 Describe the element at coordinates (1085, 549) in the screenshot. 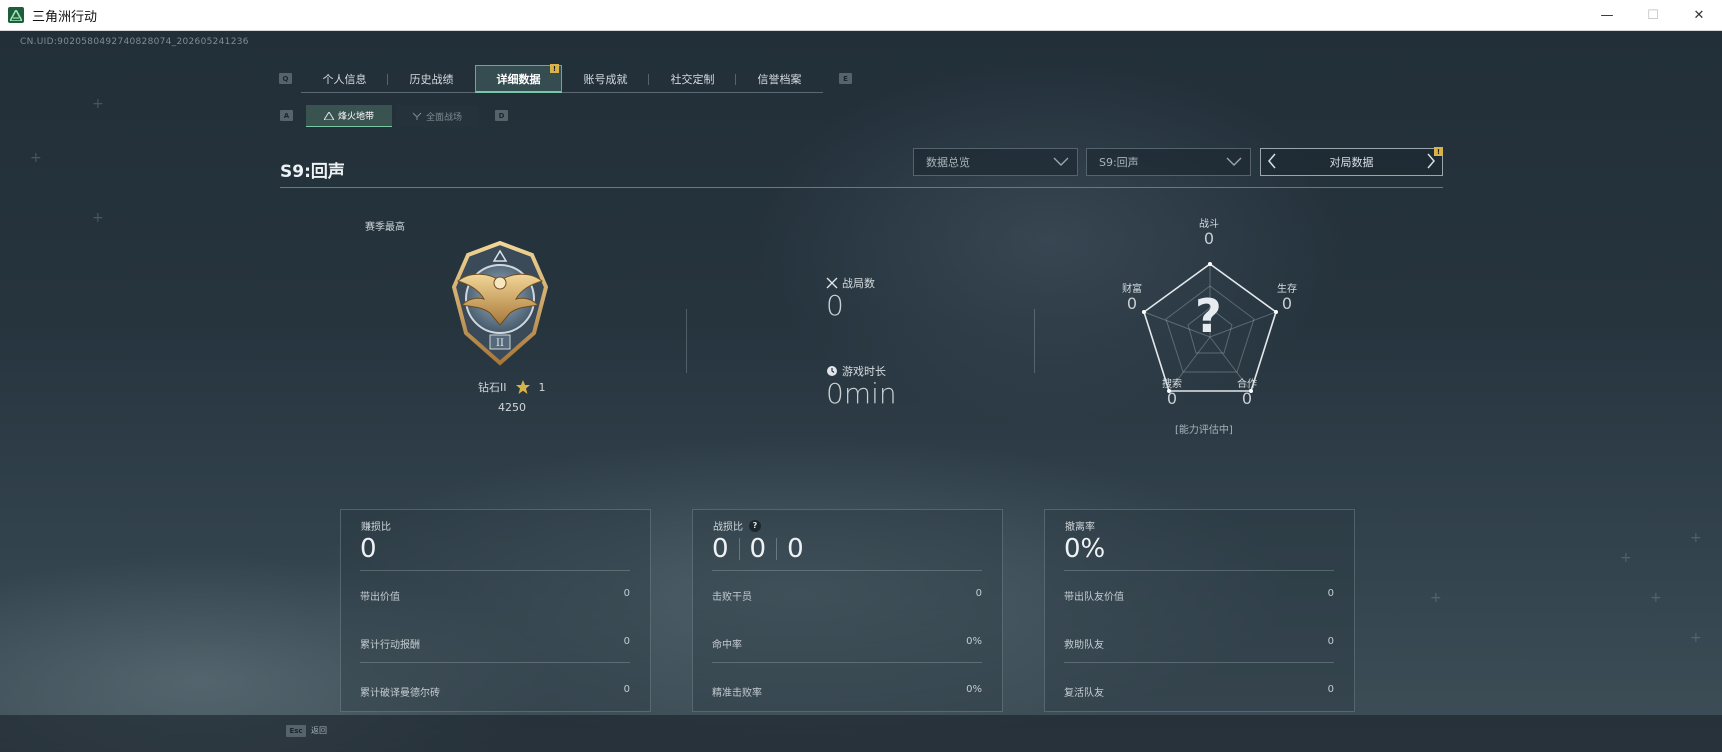

I see `panel-big-value: 0%` at that location.